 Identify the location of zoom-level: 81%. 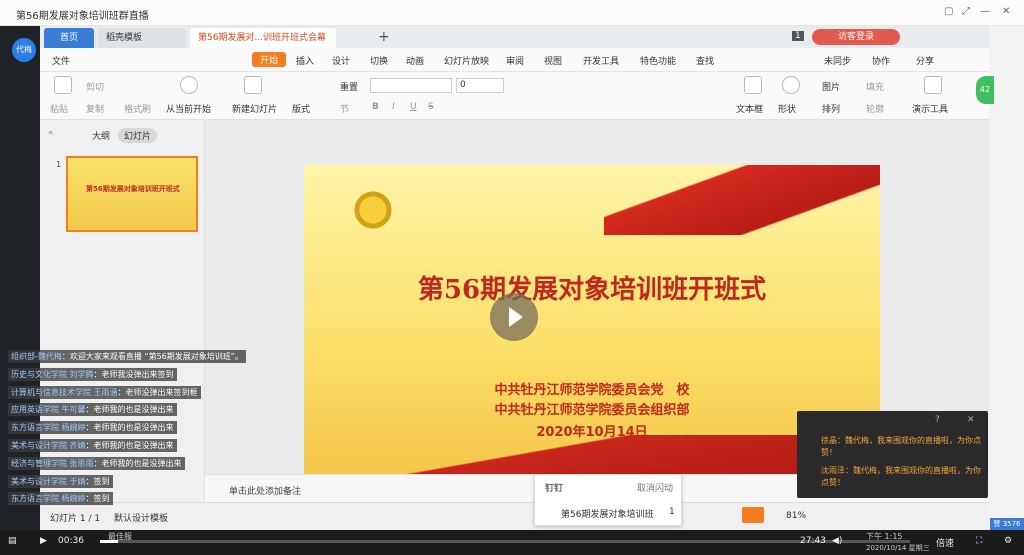
(796, 516).